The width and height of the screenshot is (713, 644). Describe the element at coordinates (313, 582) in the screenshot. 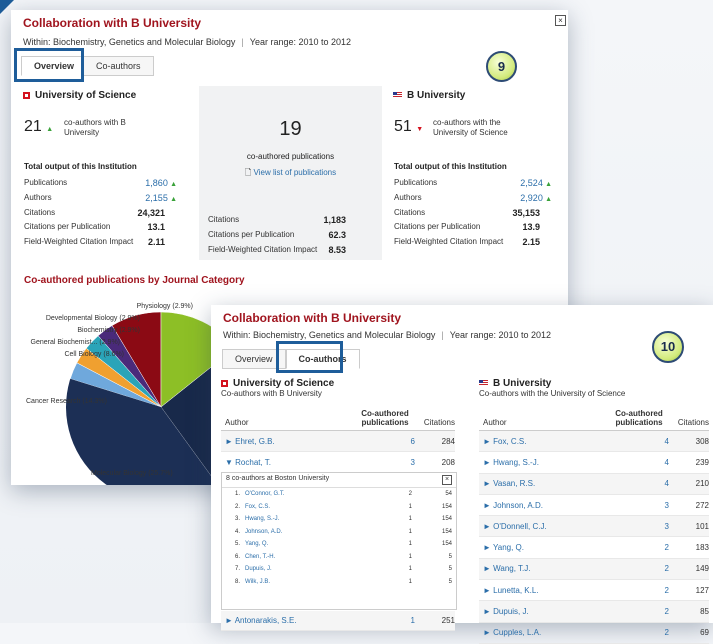

I see `author-link: Wilk, J.B.` at that location.